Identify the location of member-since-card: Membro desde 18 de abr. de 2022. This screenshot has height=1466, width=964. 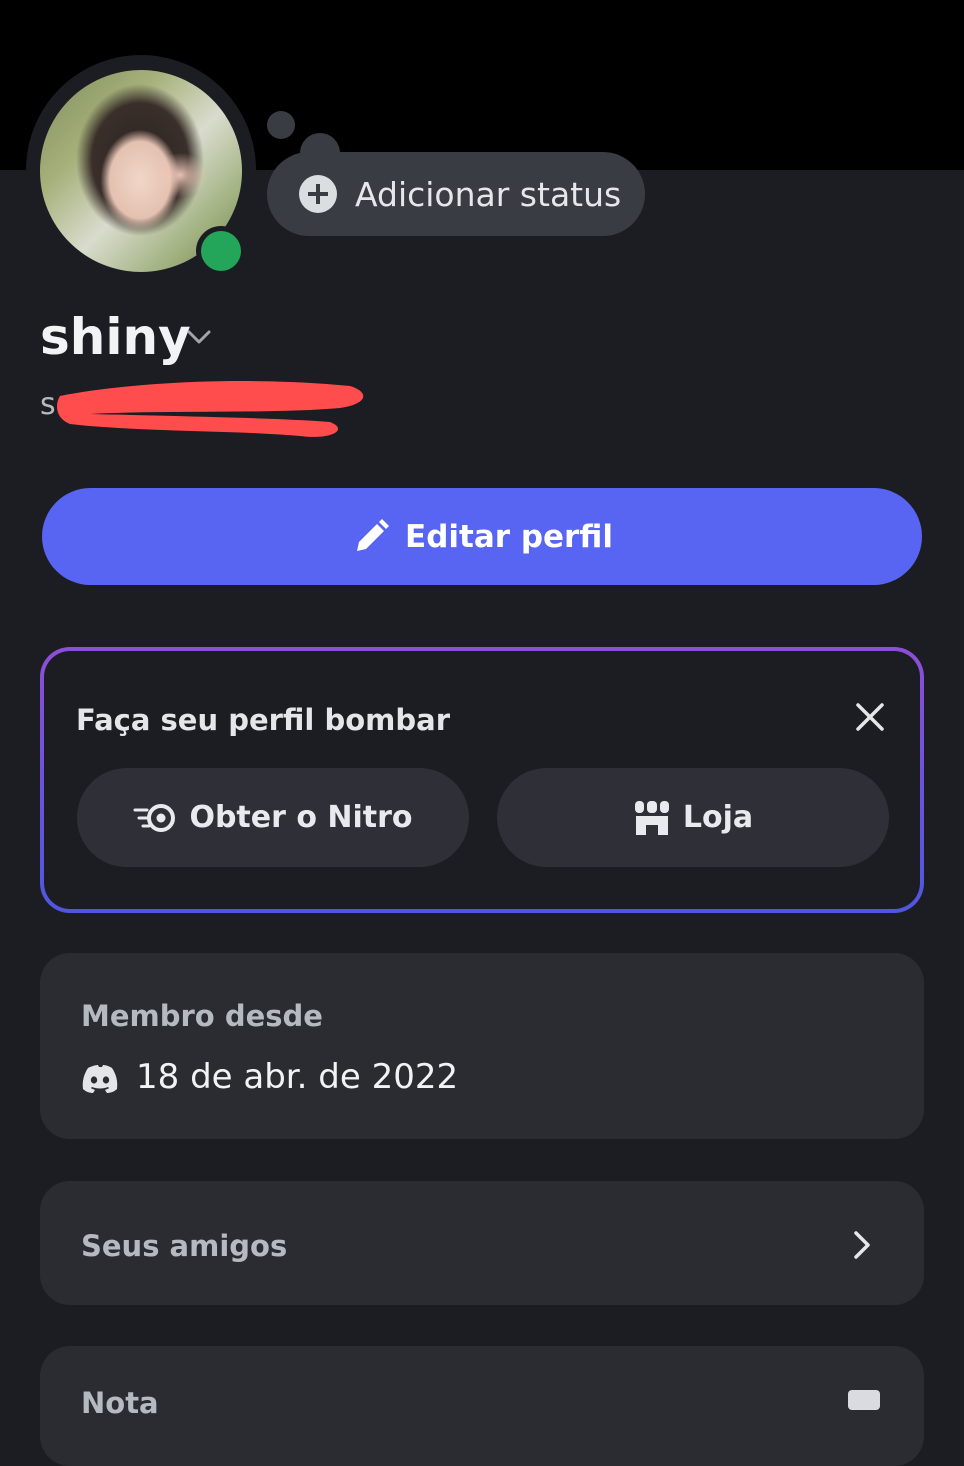
(482, 1046).